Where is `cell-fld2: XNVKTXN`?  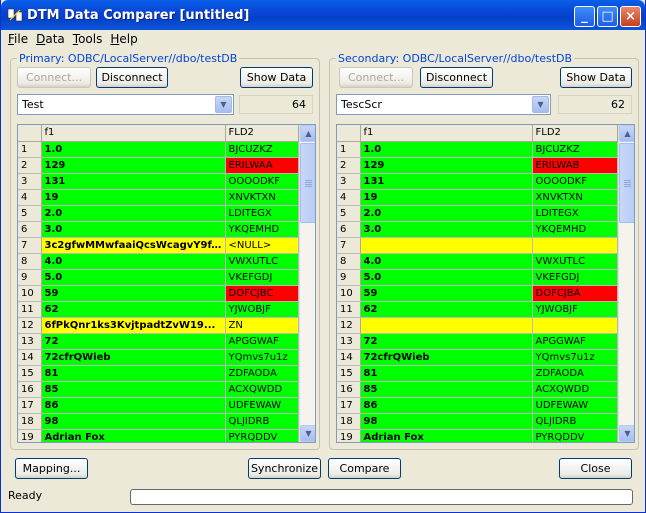
cell-fld2: XNVKTXN is located at coordinates (575, 197).